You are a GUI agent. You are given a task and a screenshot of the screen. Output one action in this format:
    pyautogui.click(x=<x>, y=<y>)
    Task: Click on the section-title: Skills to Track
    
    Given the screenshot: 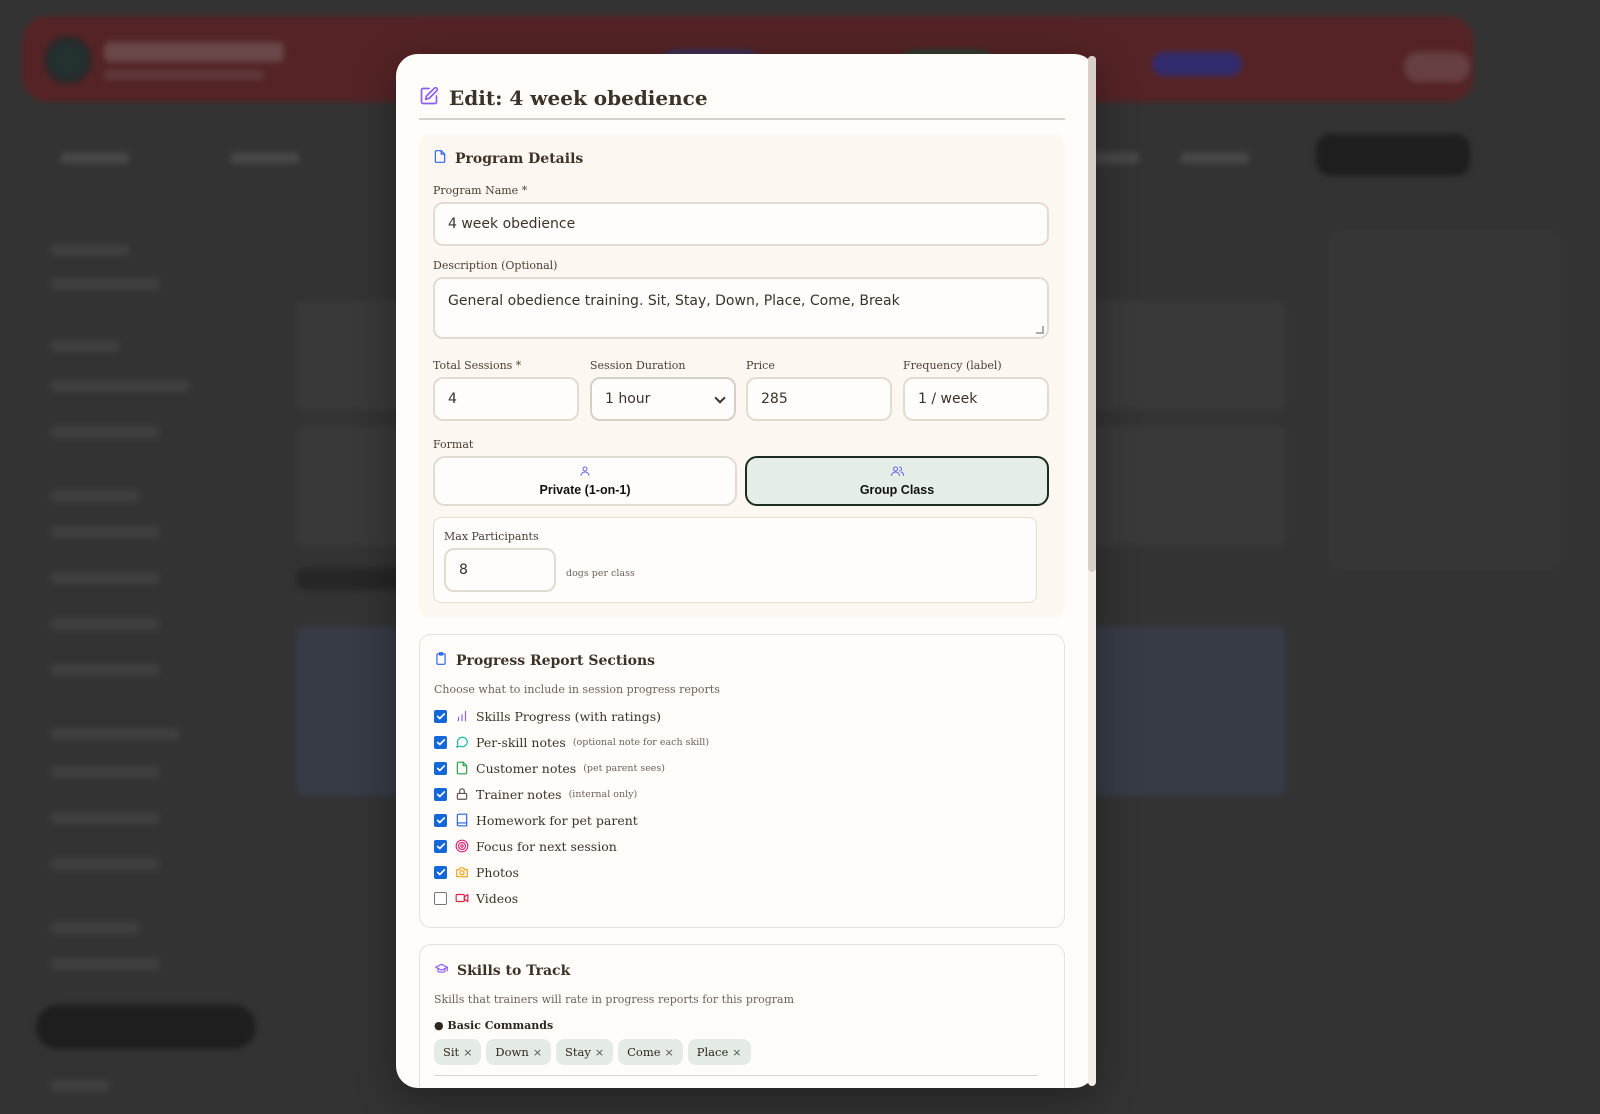 What is the action you would take?
    pyautogui.click(x=514, y=970)
    